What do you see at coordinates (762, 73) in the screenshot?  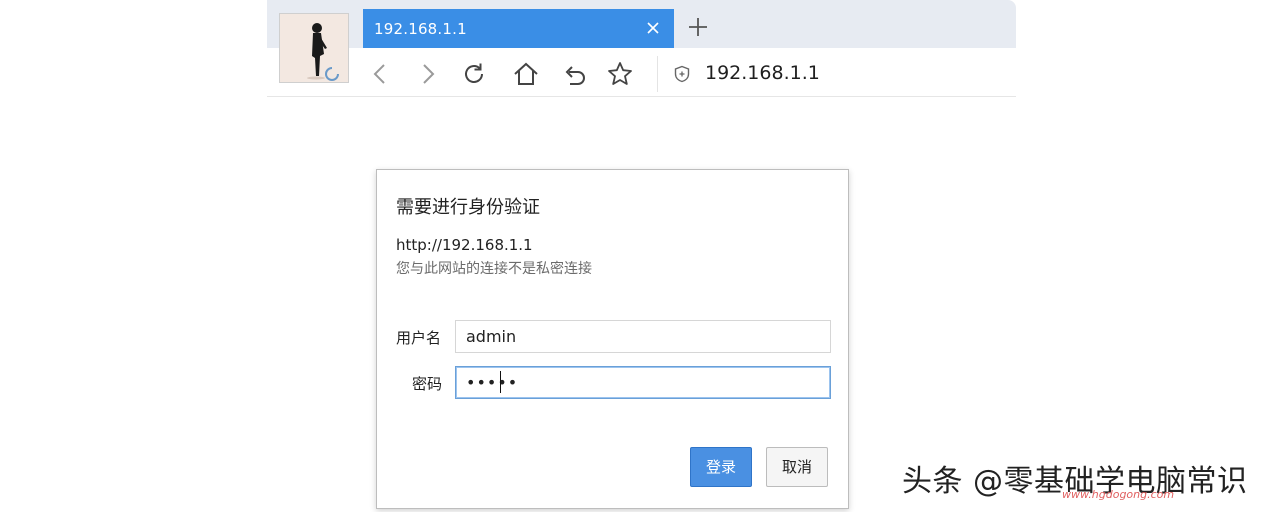 I see `address-bar: 192.168.1.1` at bounding box center [762, 73].